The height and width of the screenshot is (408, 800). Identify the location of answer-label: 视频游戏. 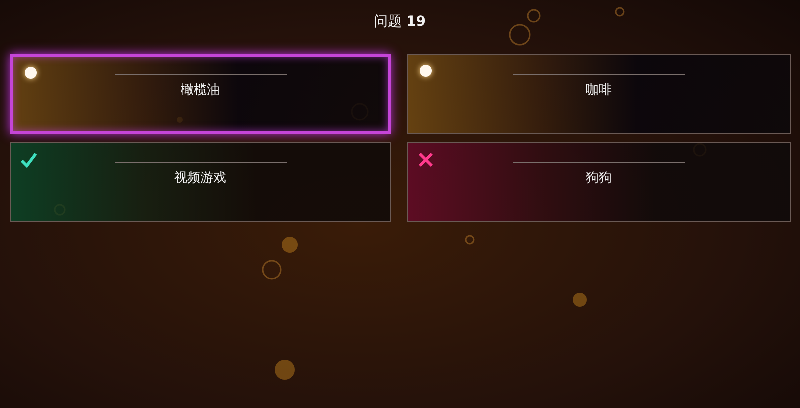
(200, 178).